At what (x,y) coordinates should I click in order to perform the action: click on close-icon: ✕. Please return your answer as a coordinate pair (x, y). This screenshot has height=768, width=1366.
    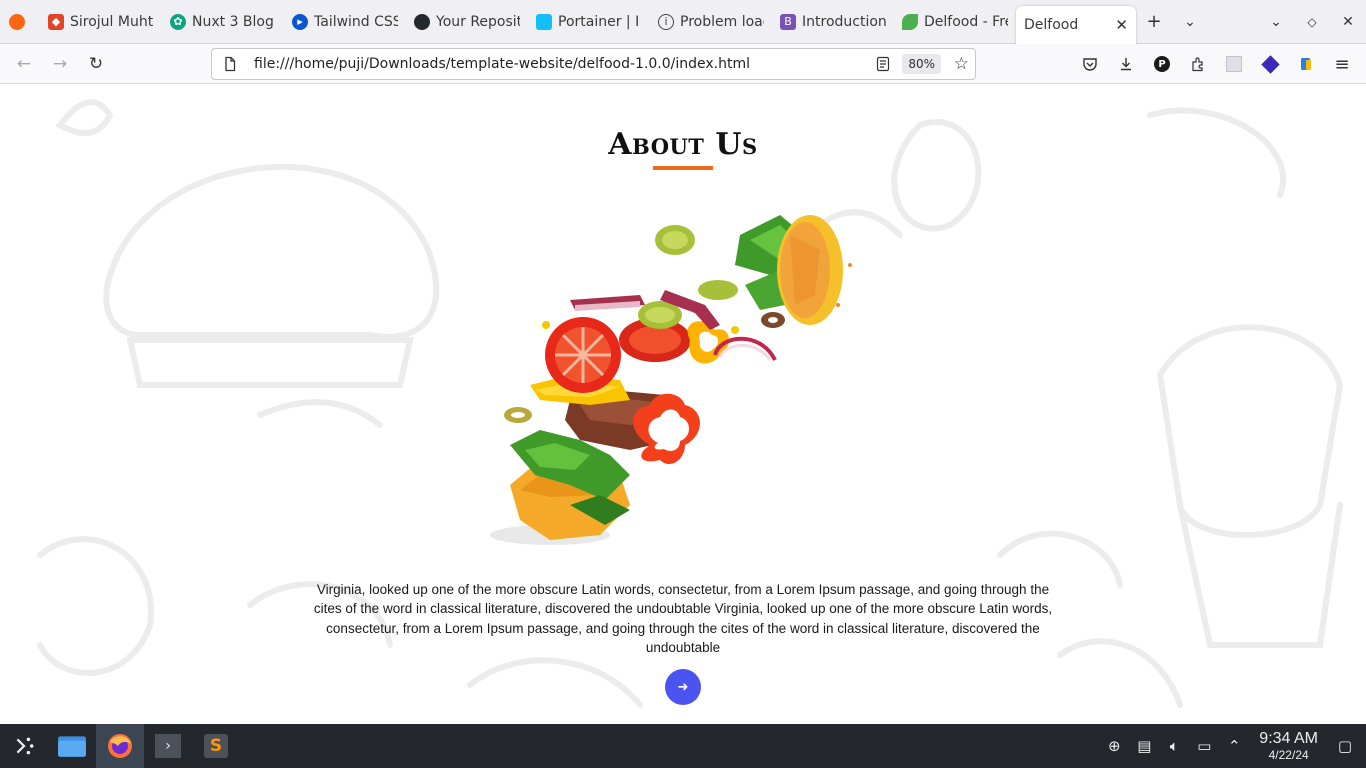
    Looking at the image, I should click on (1121, 25).